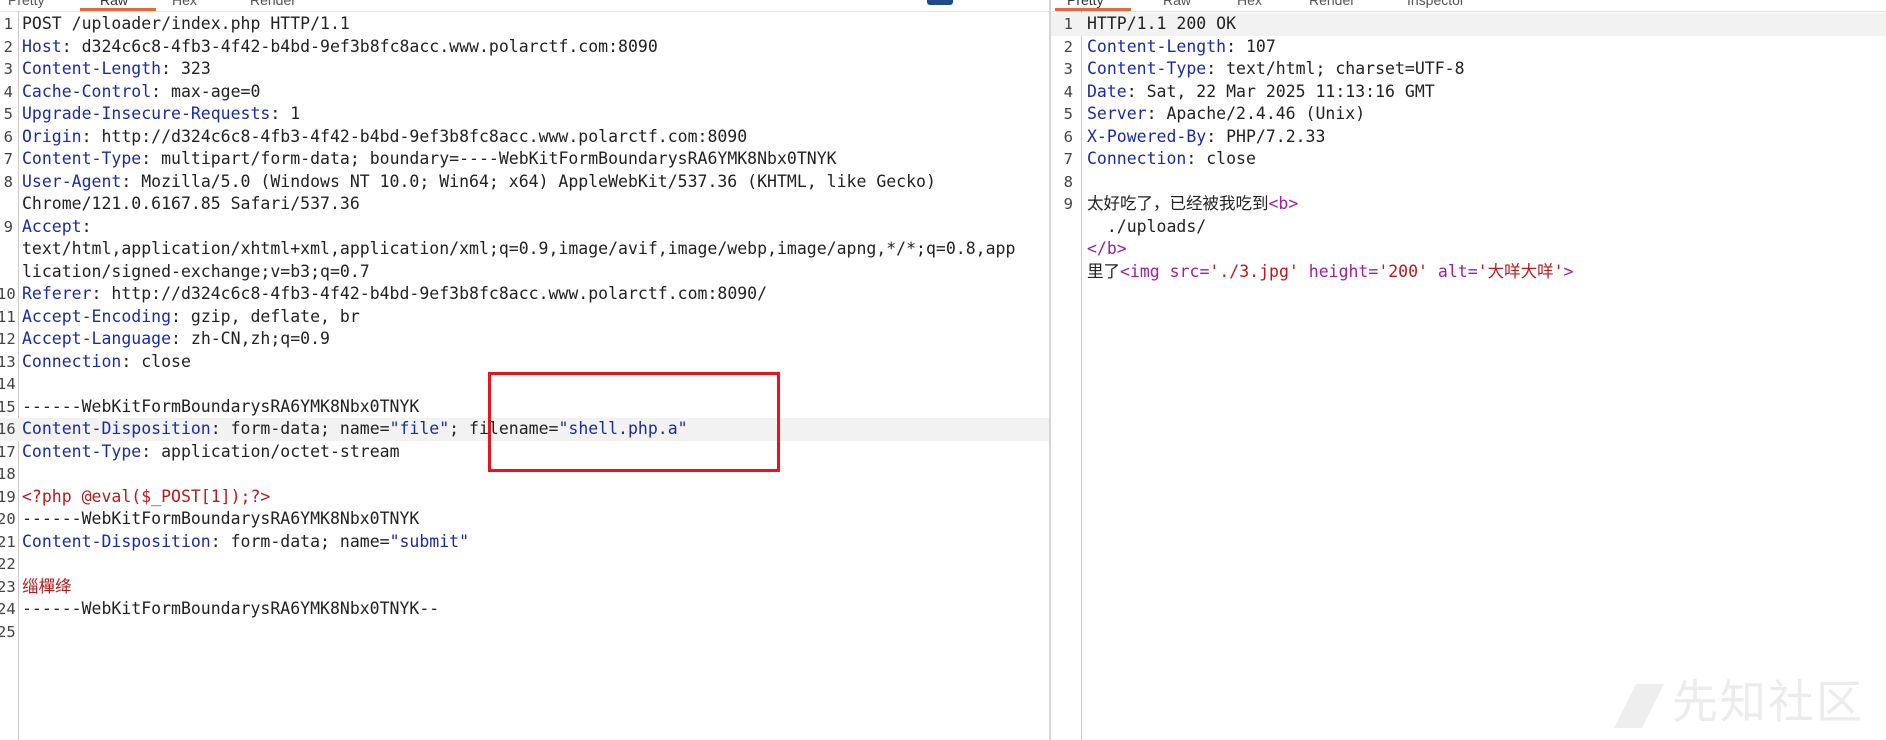 This screenshot has width=1886, height=740. What do you see at coordinates (1189, 271) in the screenshot?
I see `html-attr: src=` at bounding box center [1189, 271].